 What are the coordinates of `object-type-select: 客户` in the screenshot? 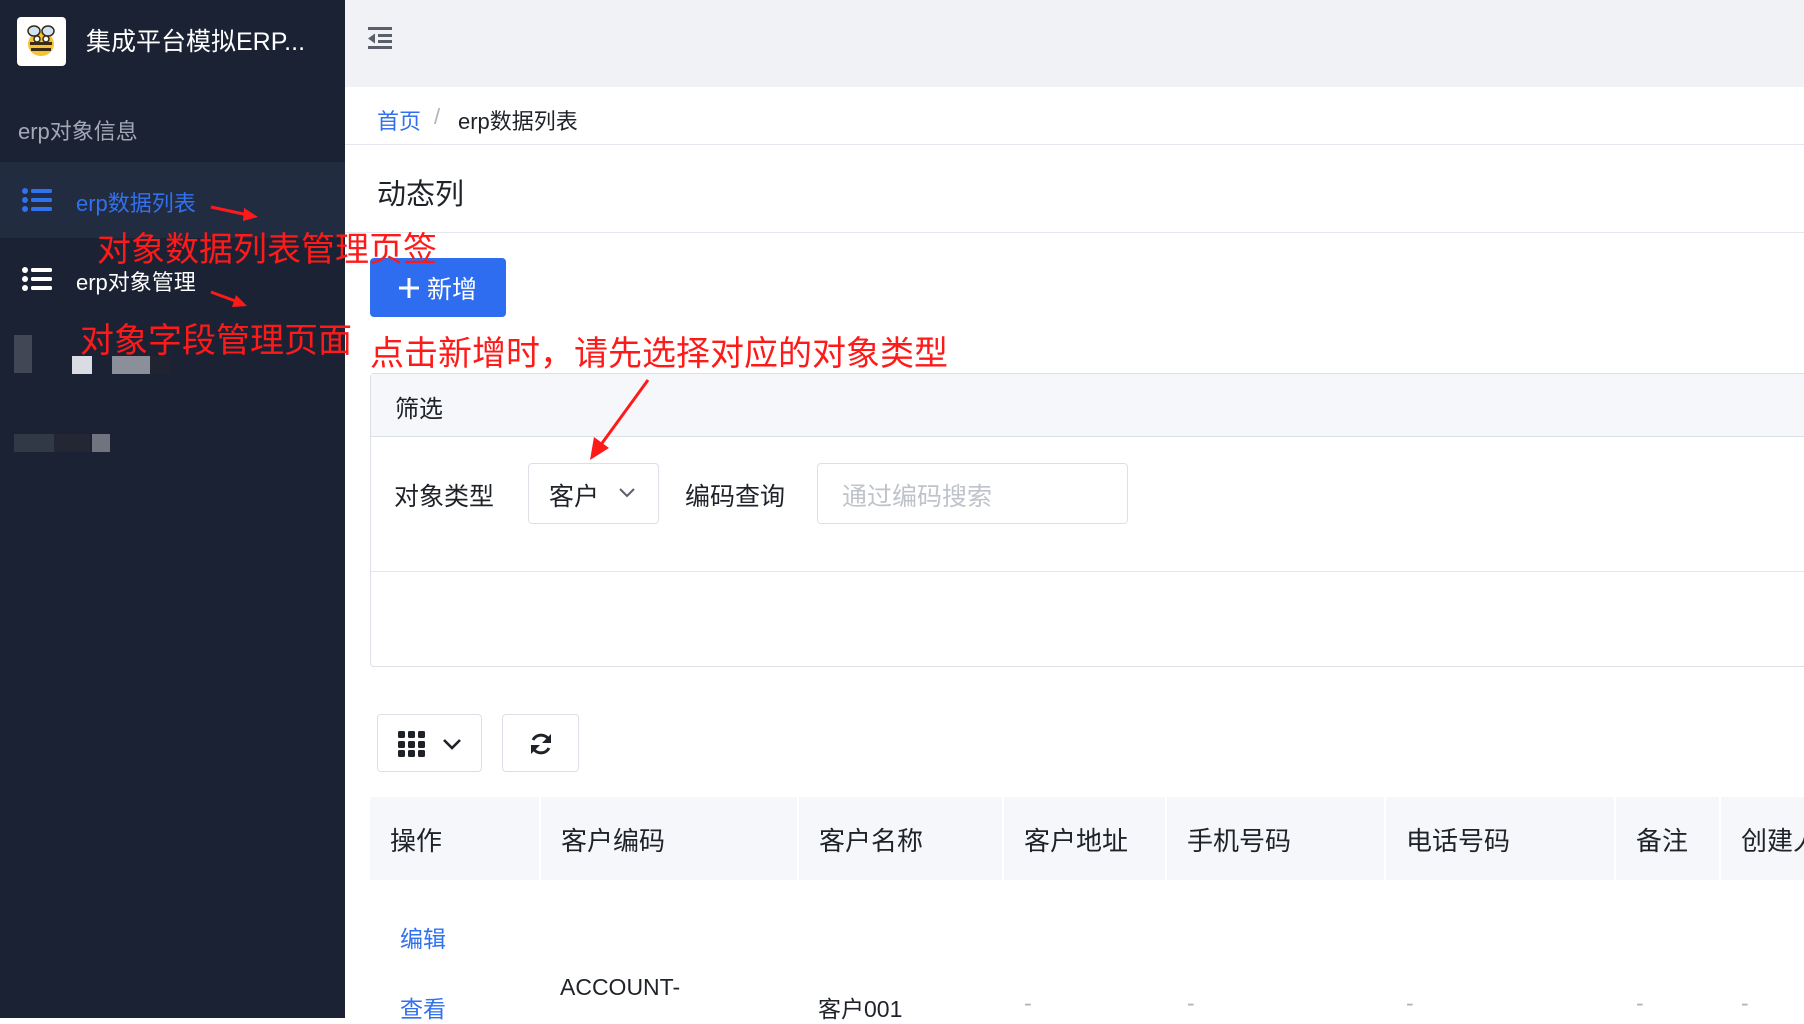 It's located at (593, 493).